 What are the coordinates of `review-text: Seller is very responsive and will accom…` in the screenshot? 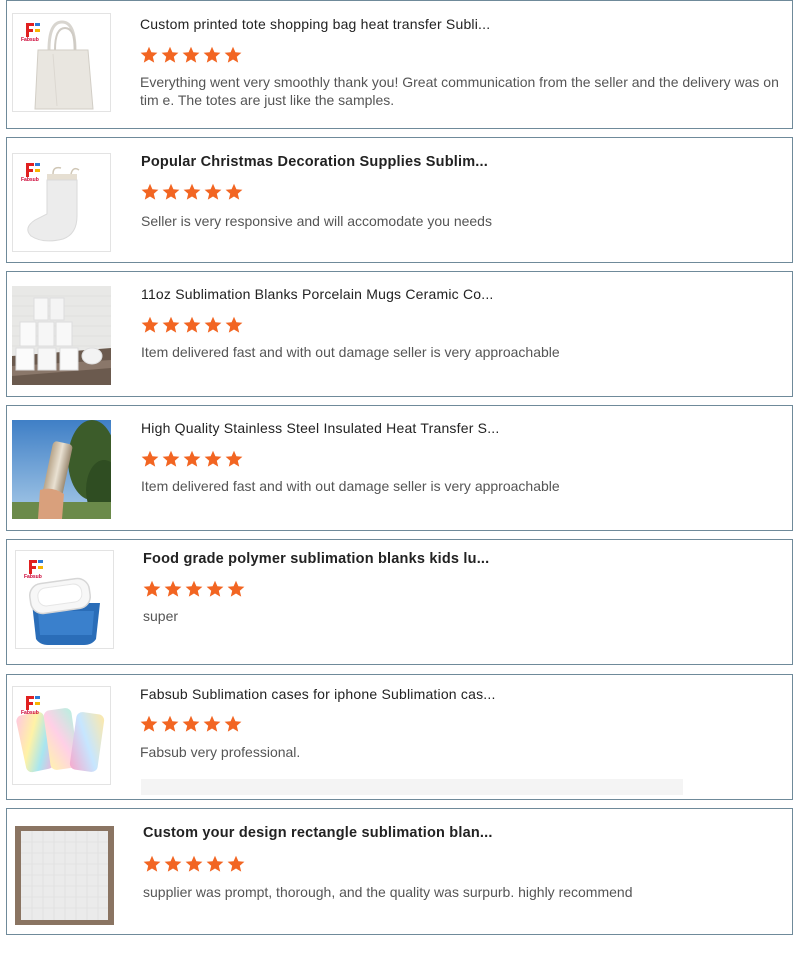 It's located at (316, 221).